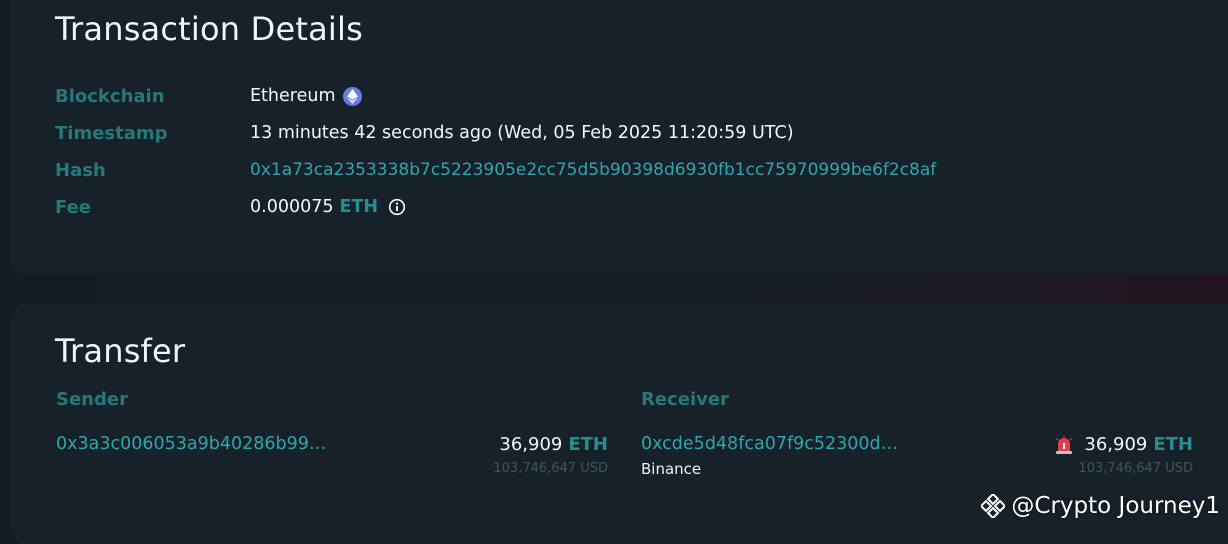 The image size is (1228, 544). I want to click on hash-label: Hash, so click(80, 170).